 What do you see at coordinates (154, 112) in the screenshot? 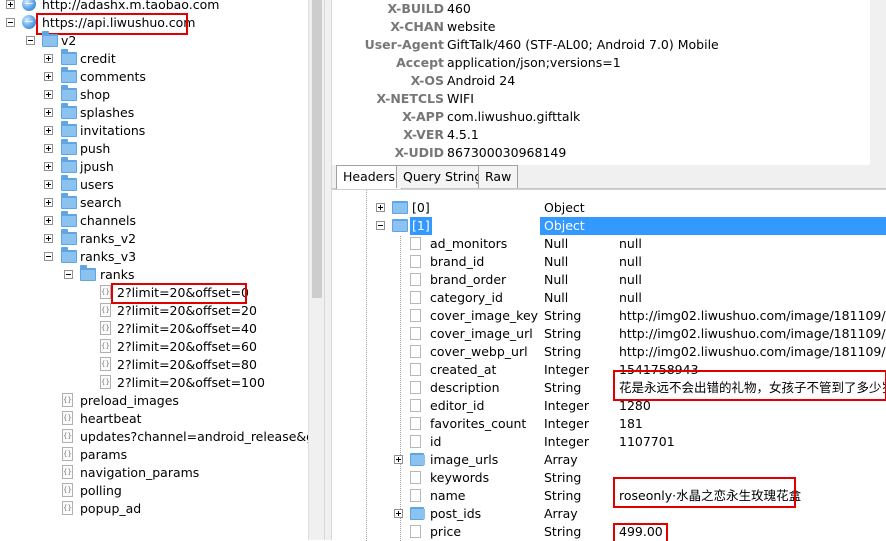
I see `tree-folder-item: splashes` at bounding box center [154, 112].